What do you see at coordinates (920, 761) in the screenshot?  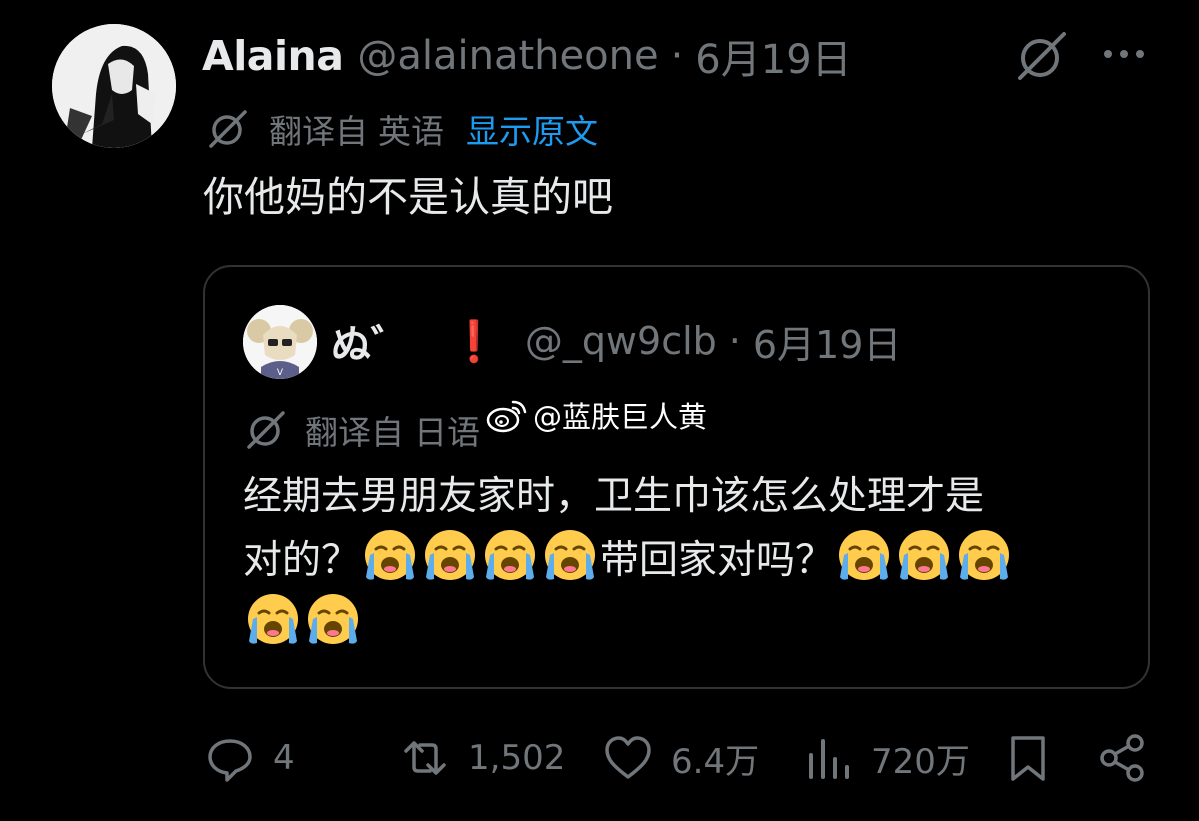 I see `view-count: 720万` at bounding box center [920, 761].